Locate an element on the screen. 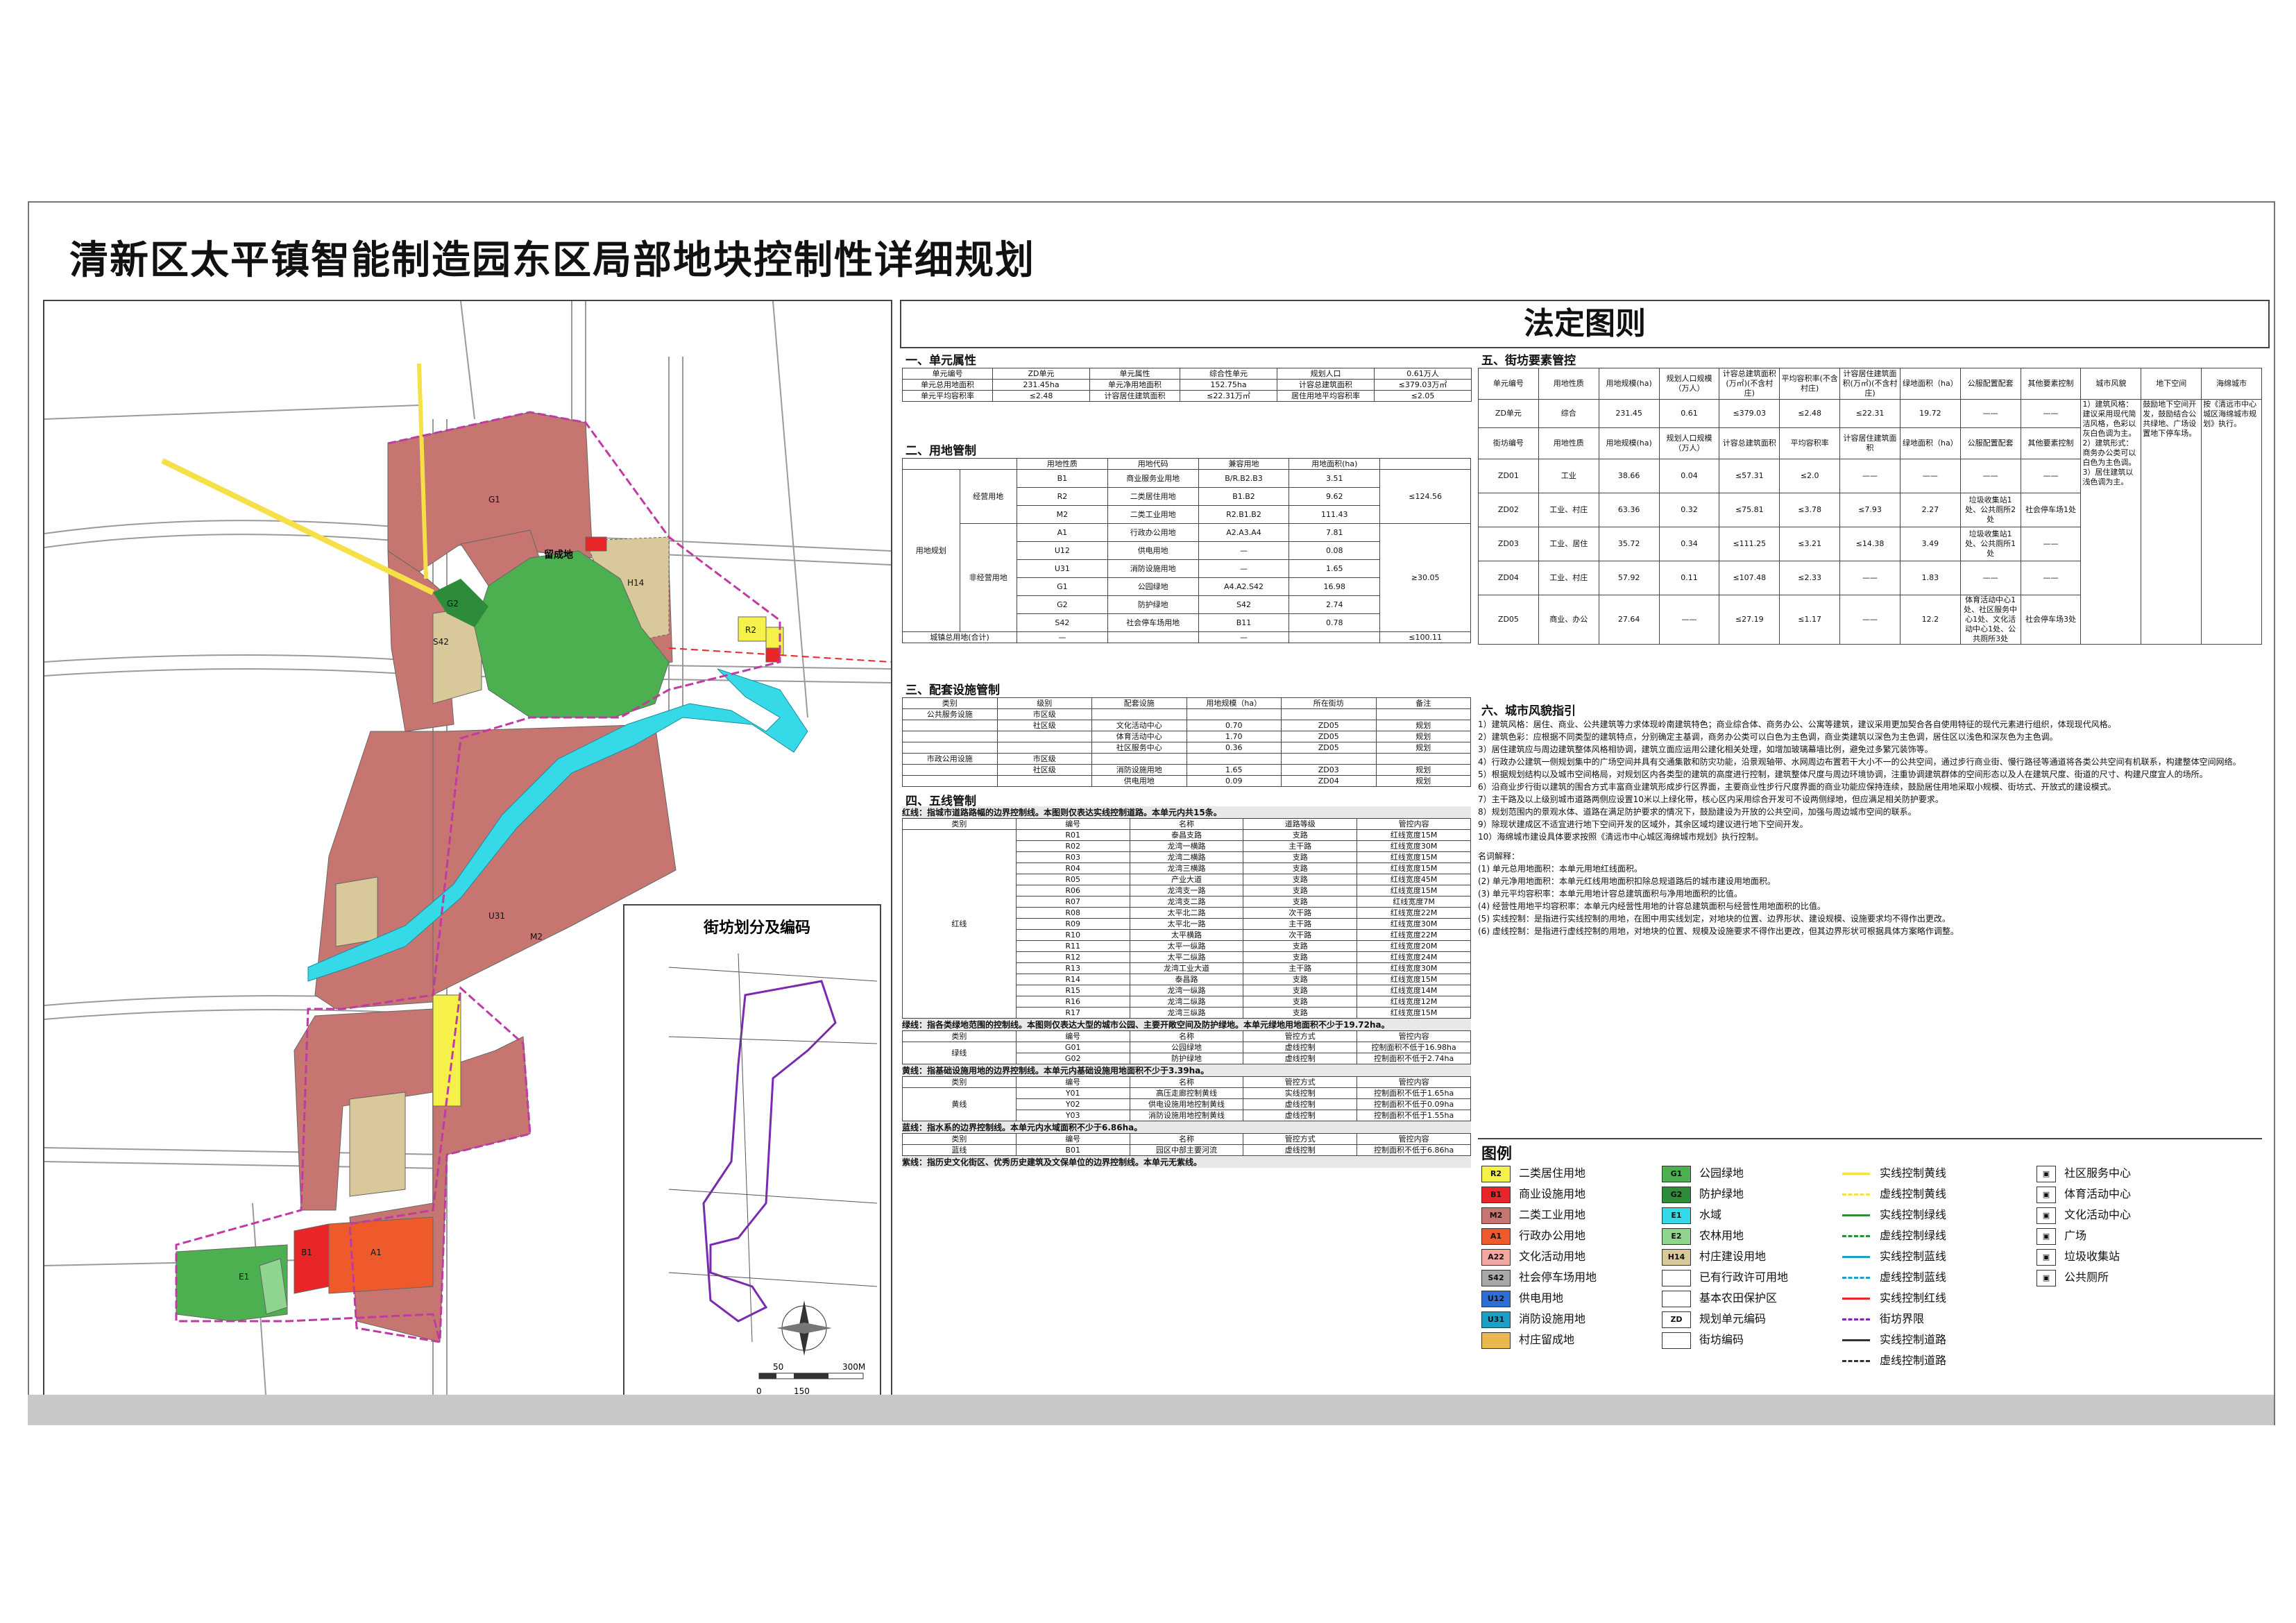  cell: 综合 is located at coordinates (1568, 413).